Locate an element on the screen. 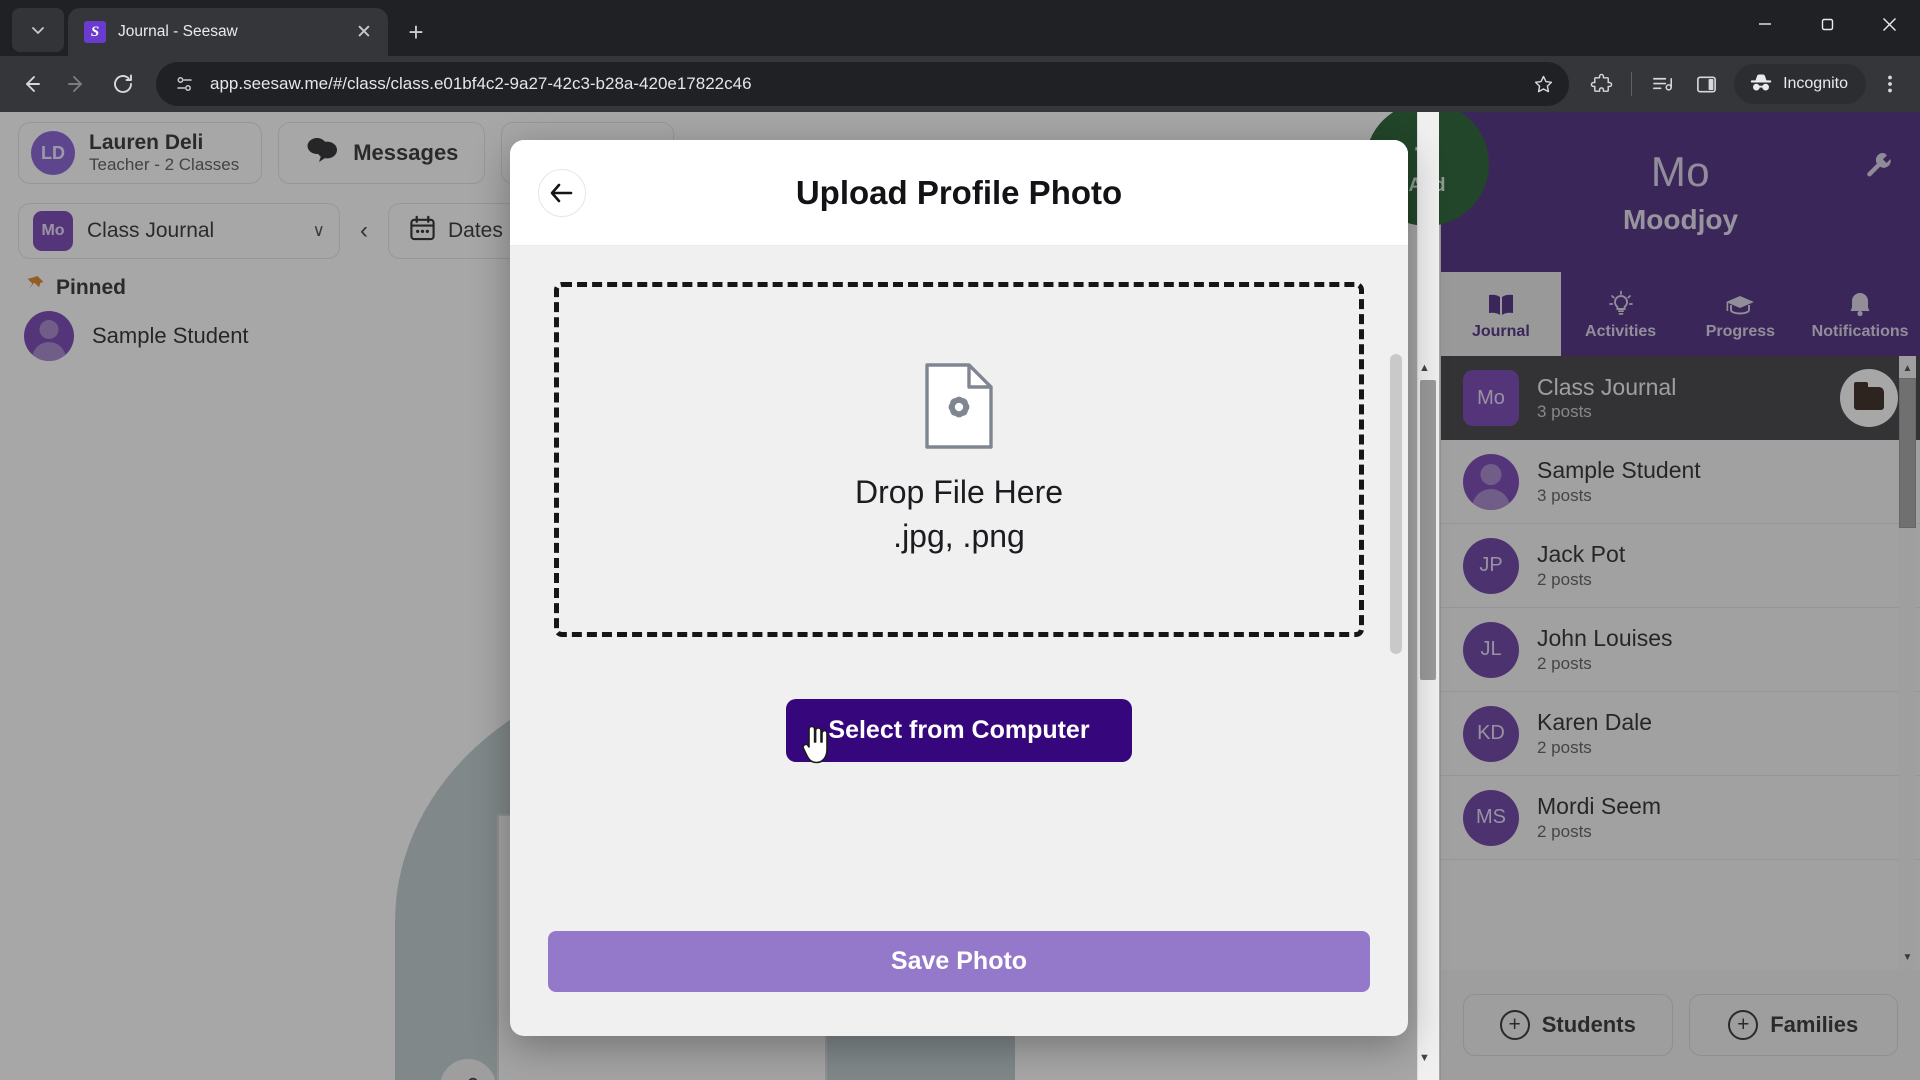  page-scrollbar-thumb is located at coordinates (1428, 530).